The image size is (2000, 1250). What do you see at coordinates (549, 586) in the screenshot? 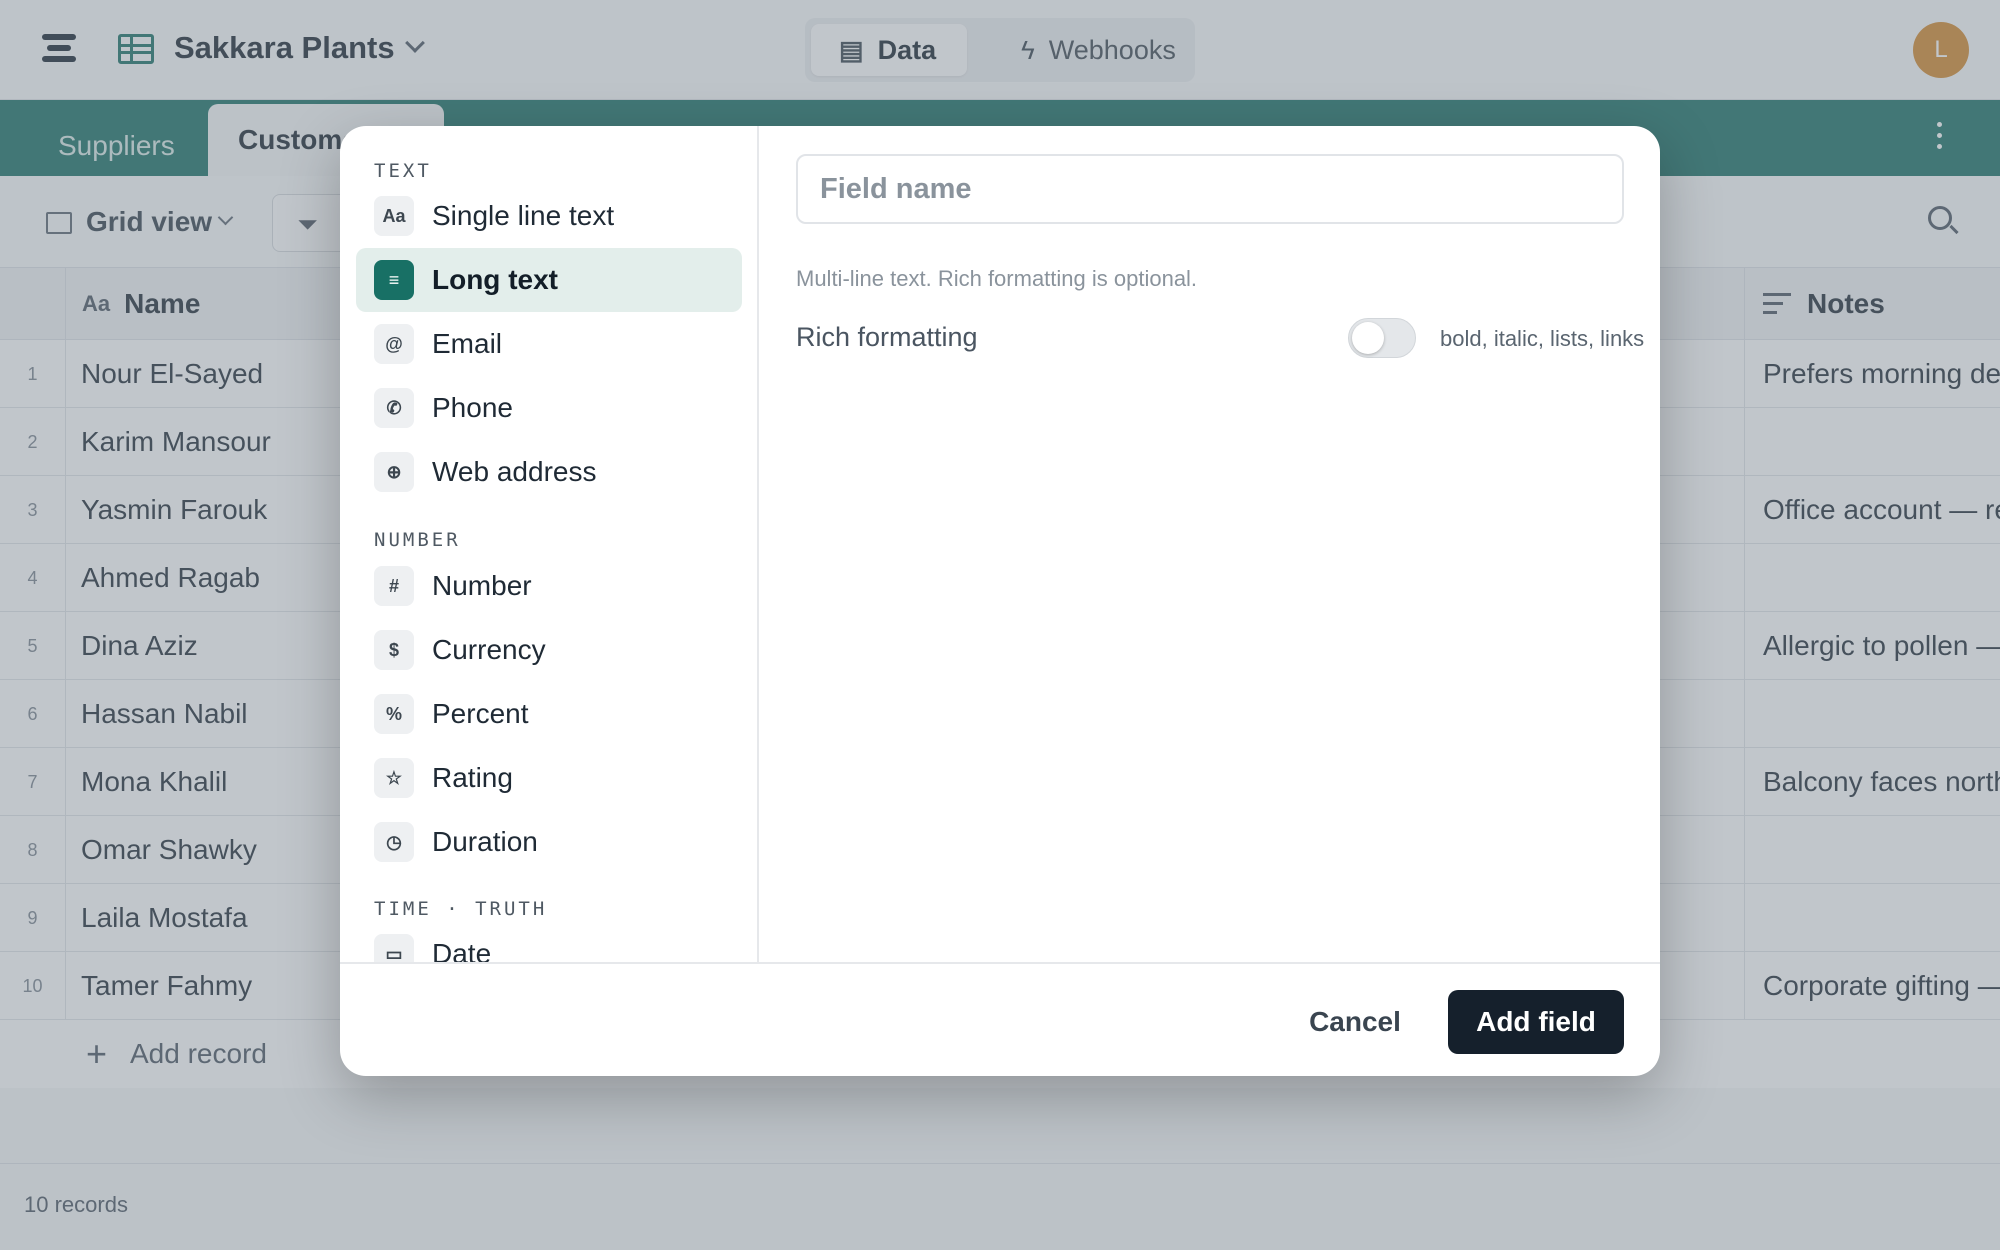
I see `field-type-number: # Number` at bounding box center [549, 586].